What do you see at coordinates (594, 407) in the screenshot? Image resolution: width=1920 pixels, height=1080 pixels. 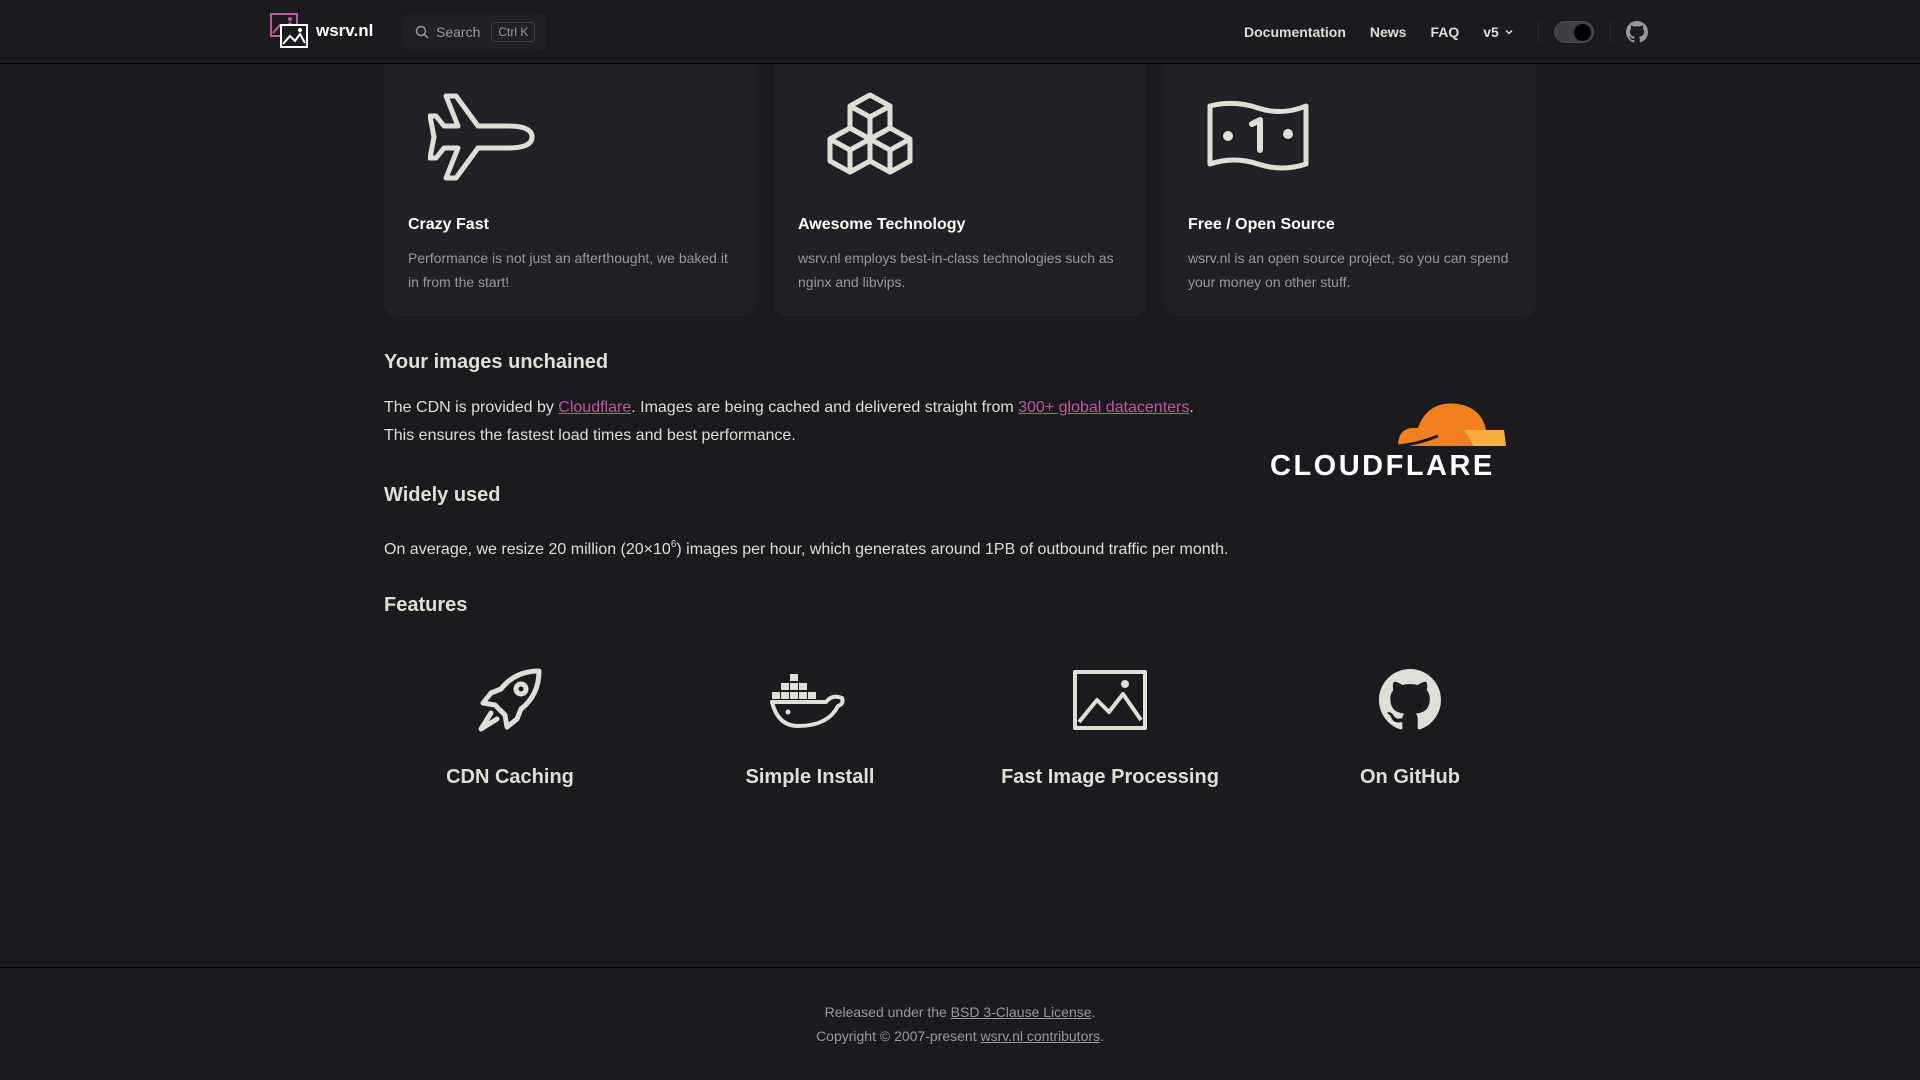 I see `cloudflare-link: Cloudflare` at bounding box center [594, 407].